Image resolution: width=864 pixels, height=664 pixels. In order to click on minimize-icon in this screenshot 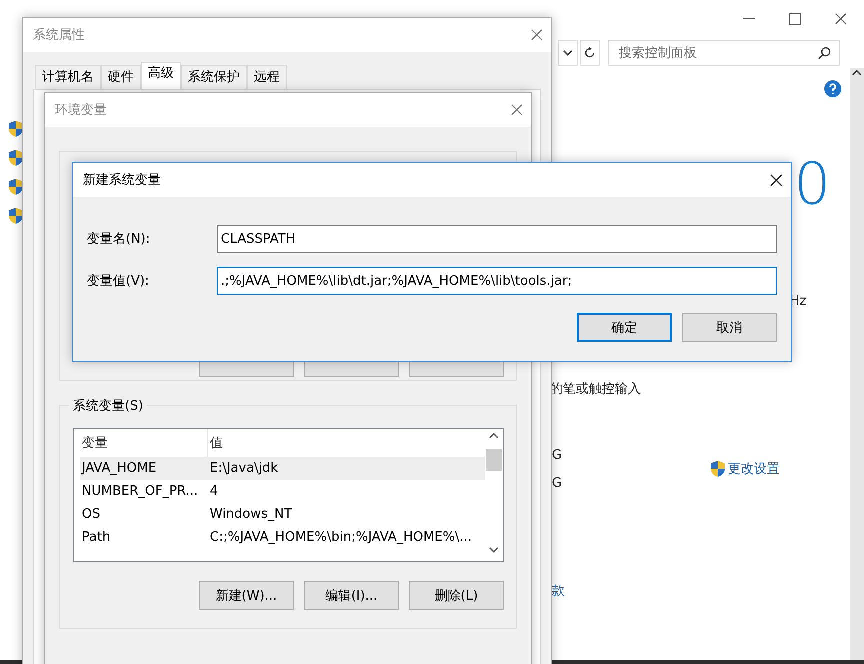, I will do `click(749, 19)`.